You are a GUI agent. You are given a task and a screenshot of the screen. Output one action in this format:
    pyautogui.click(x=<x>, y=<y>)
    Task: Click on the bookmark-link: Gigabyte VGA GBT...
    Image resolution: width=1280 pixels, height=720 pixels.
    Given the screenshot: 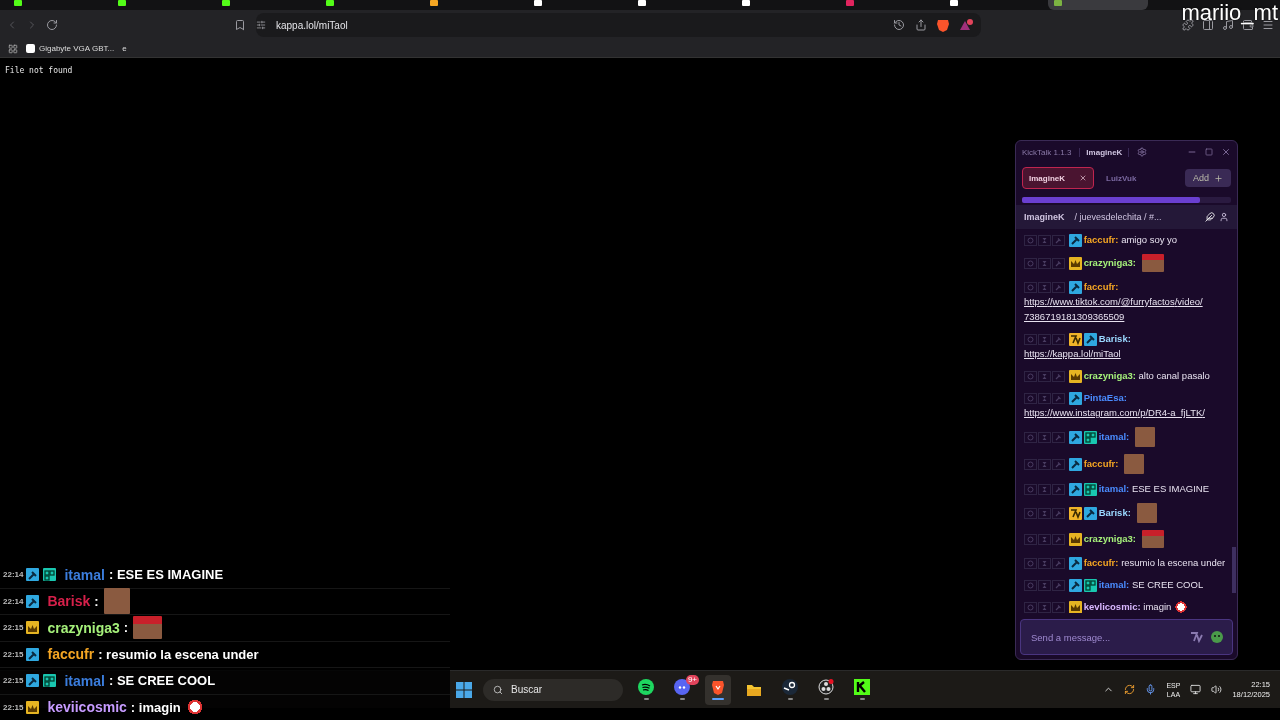 What is the action you would take?
    pyautogui.click(x=70, y=48)
    